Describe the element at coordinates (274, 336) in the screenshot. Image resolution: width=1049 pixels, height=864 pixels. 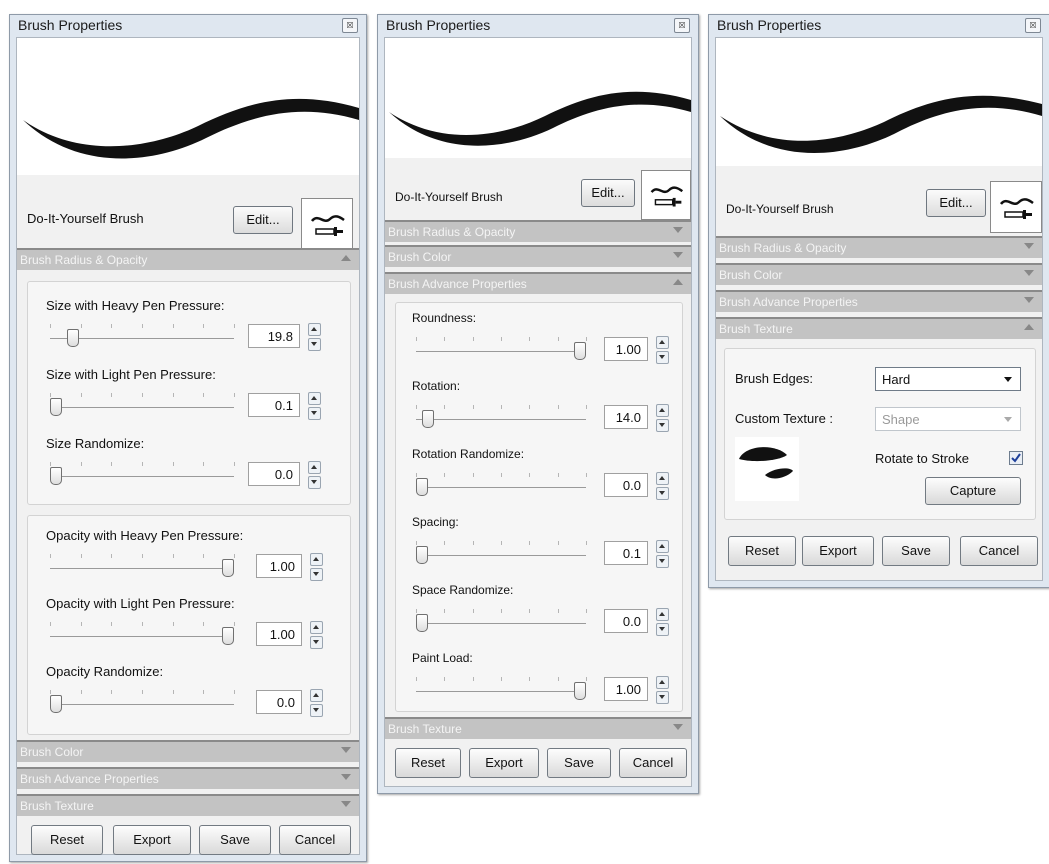
I see `slider-value-input: 19.8` at that location.